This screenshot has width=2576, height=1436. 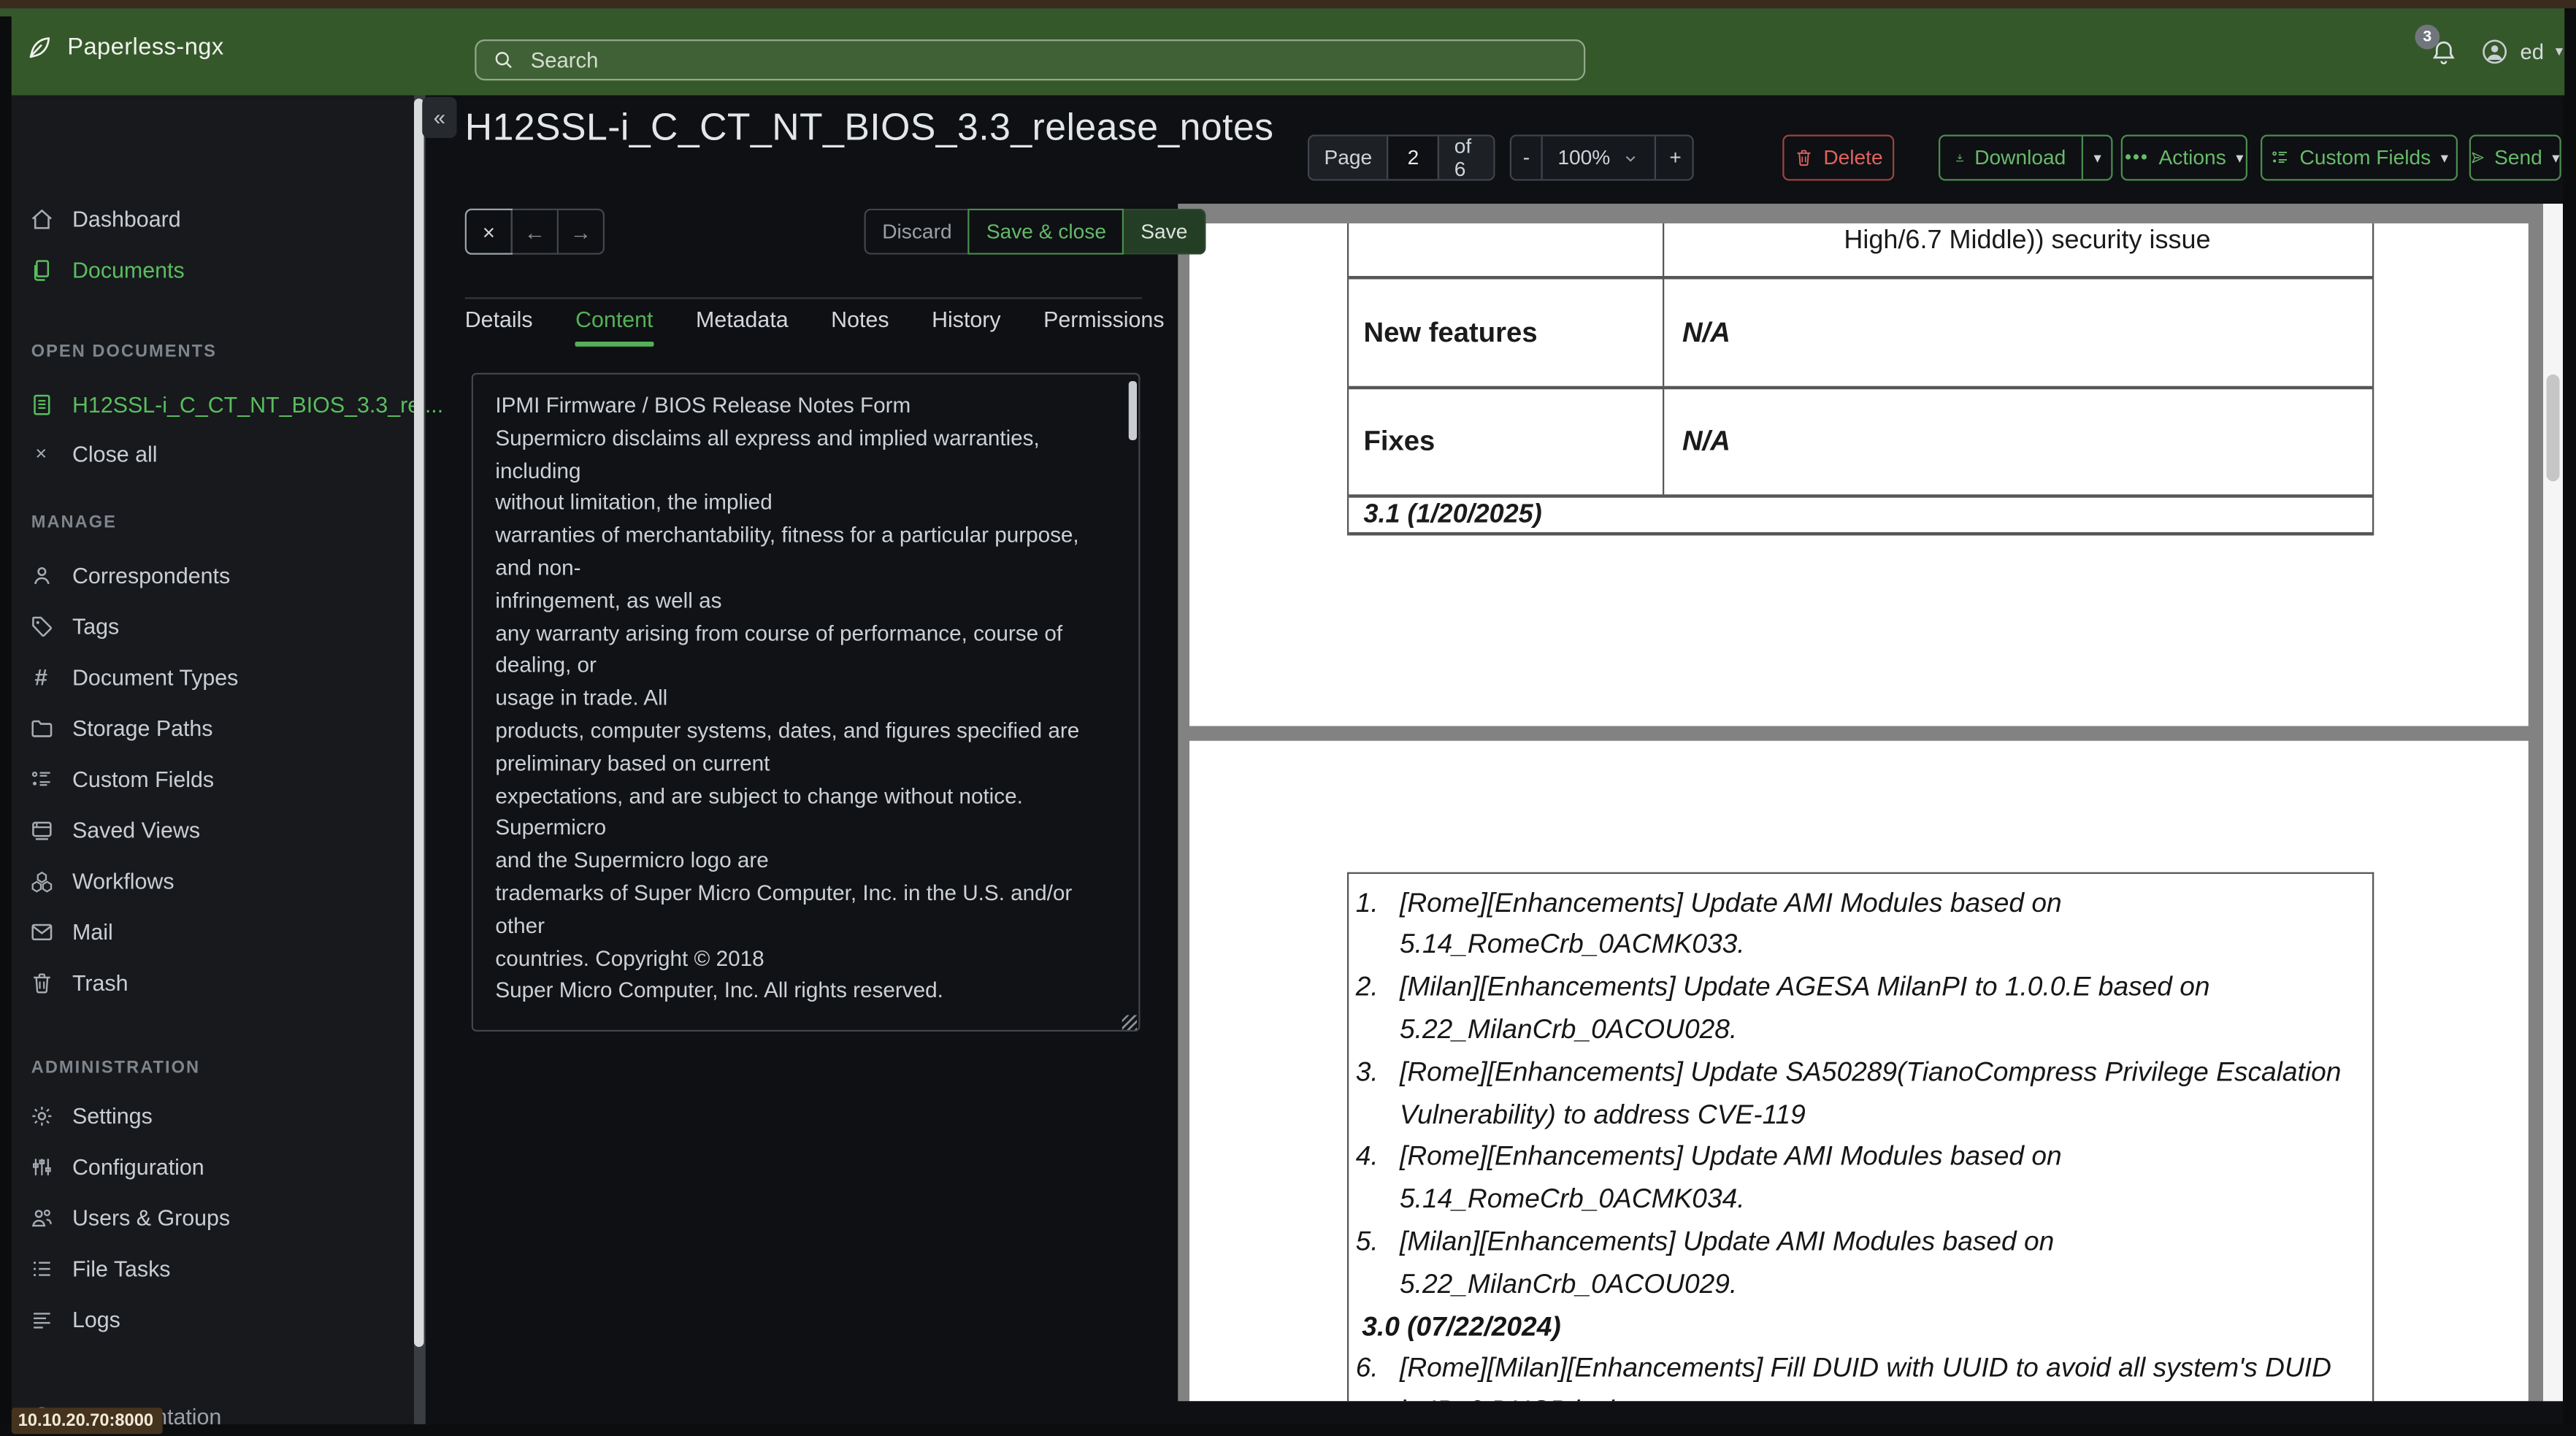 What do you see at coordinates (966, 319) in the screenshot?
I see `tab-history: History` at bounding box center [966, 319].